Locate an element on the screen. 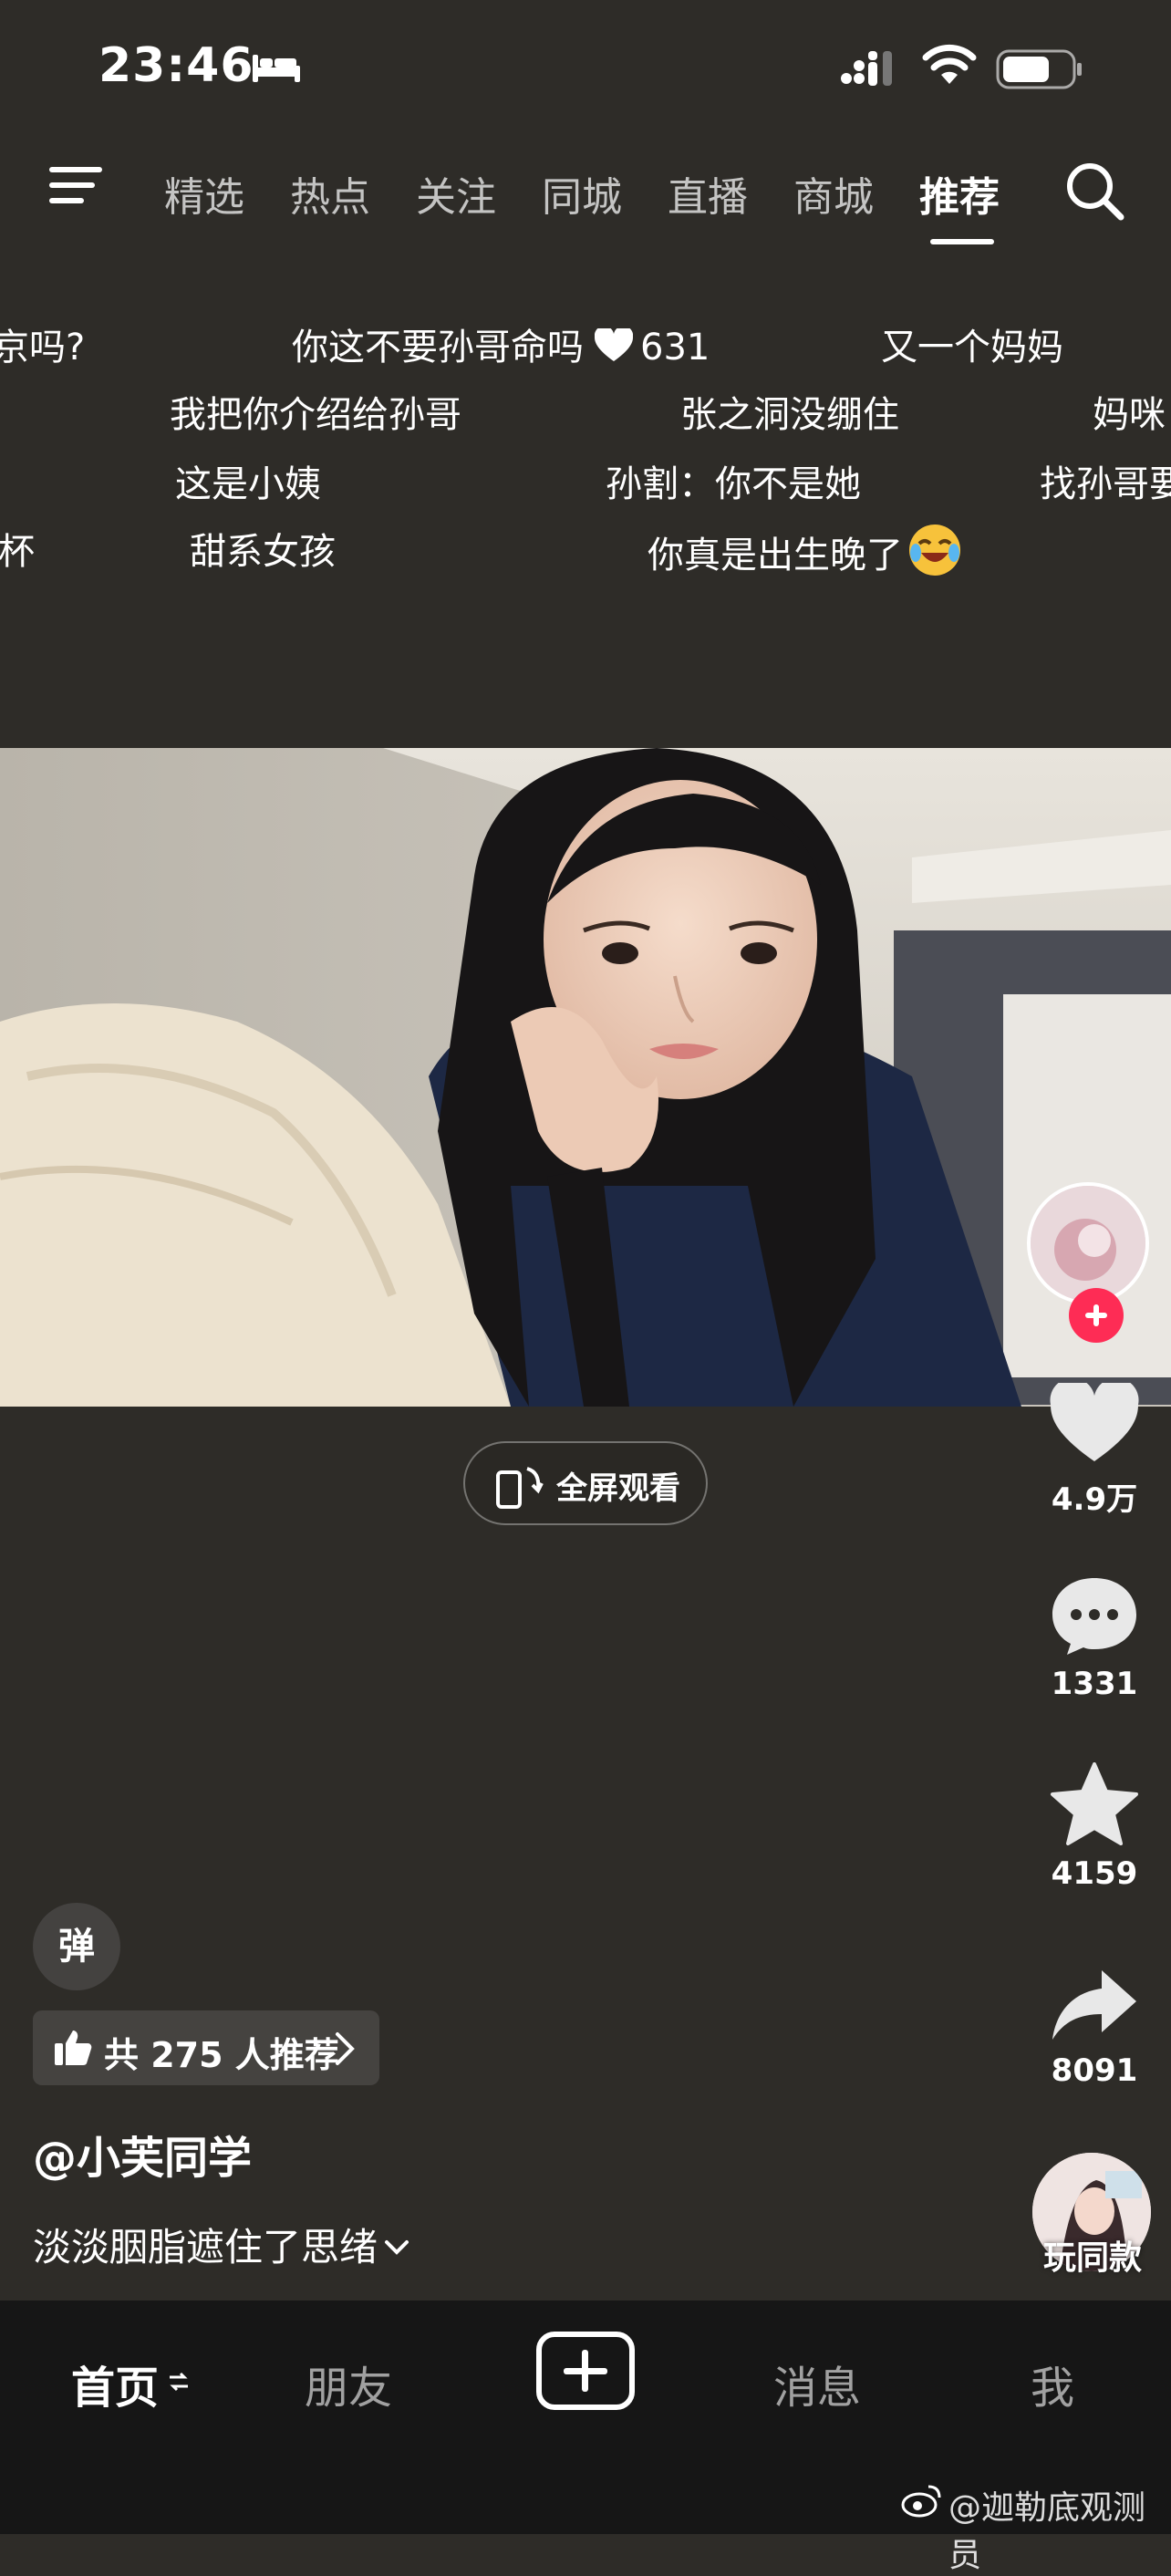 This screenshot has height=2576, width=1171. danmu-comment: 找孙哥要 is located at coordinates (1105, 484).